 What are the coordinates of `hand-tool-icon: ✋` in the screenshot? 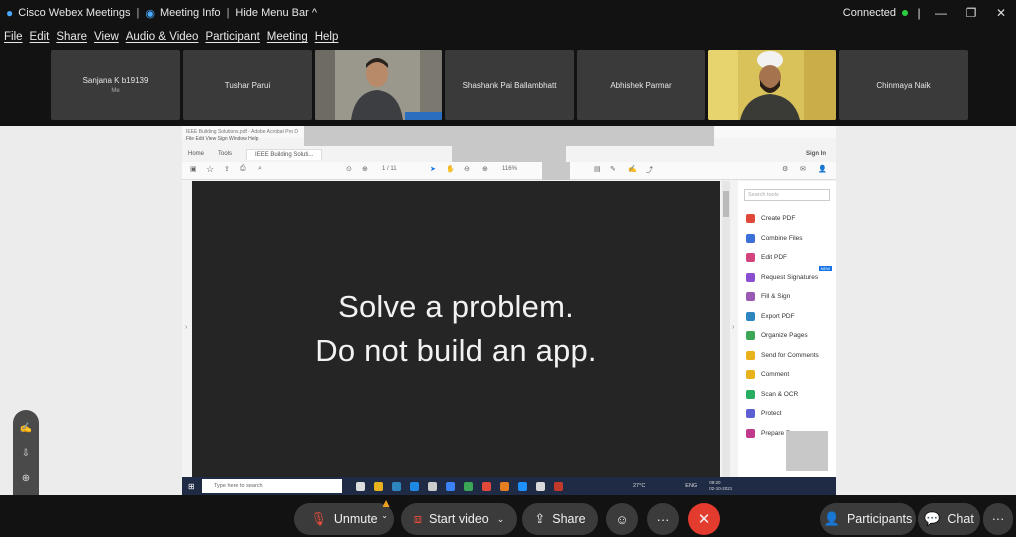 It's located at (450, 169).